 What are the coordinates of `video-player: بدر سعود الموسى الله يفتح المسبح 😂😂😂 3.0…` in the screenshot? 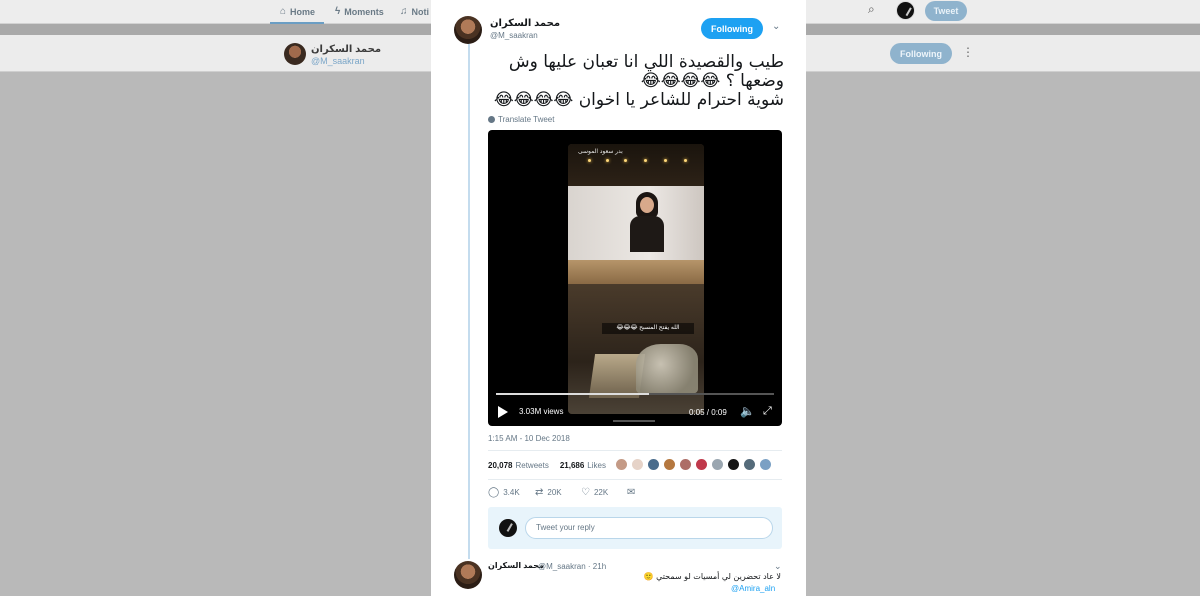 It's located at (635, 278).